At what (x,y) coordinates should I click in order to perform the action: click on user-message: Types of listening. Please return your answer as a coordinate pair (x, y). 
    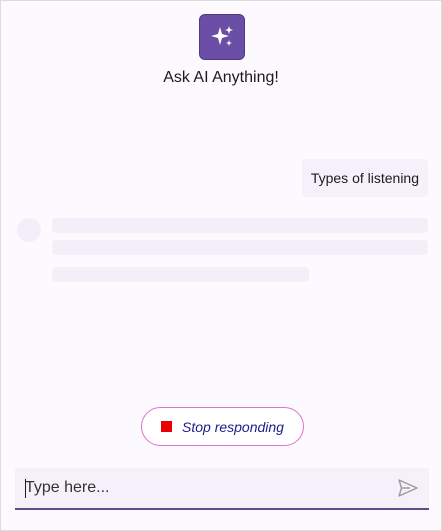
    Looking at the image, I should click on (364, 178).